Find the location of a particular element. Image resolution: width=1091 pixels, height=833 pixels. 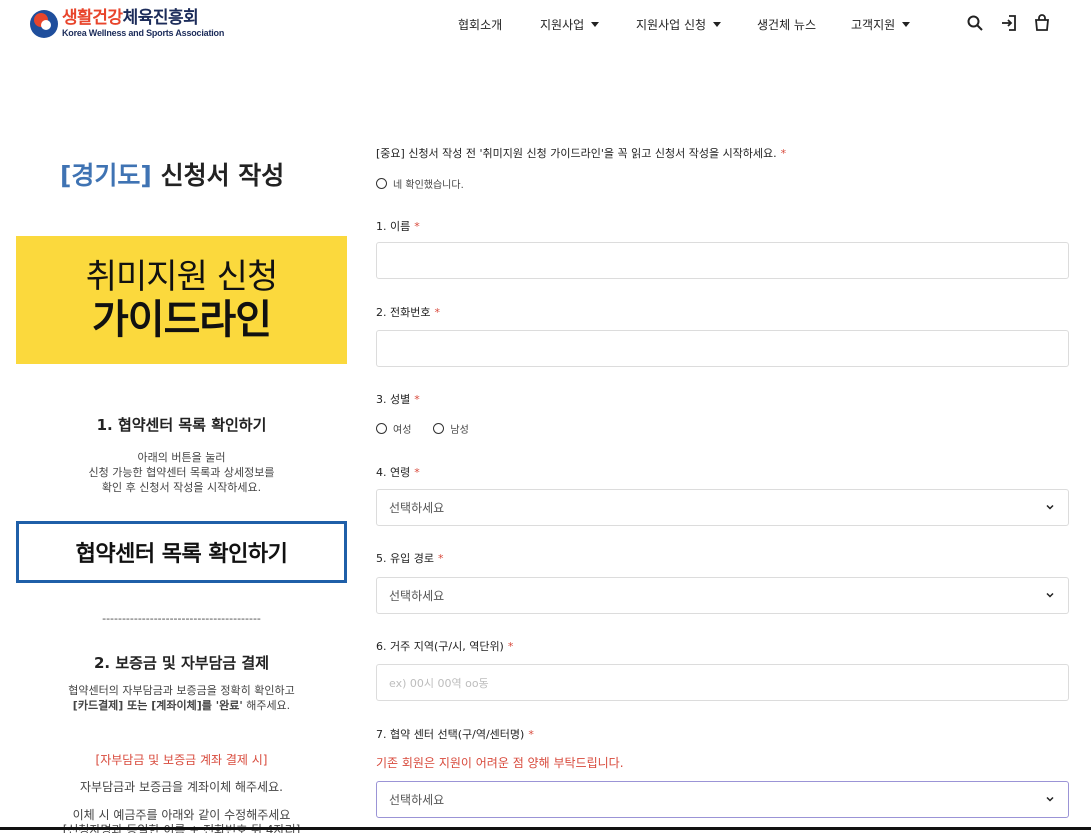

login-icon is located at coordinates (1009, 23).